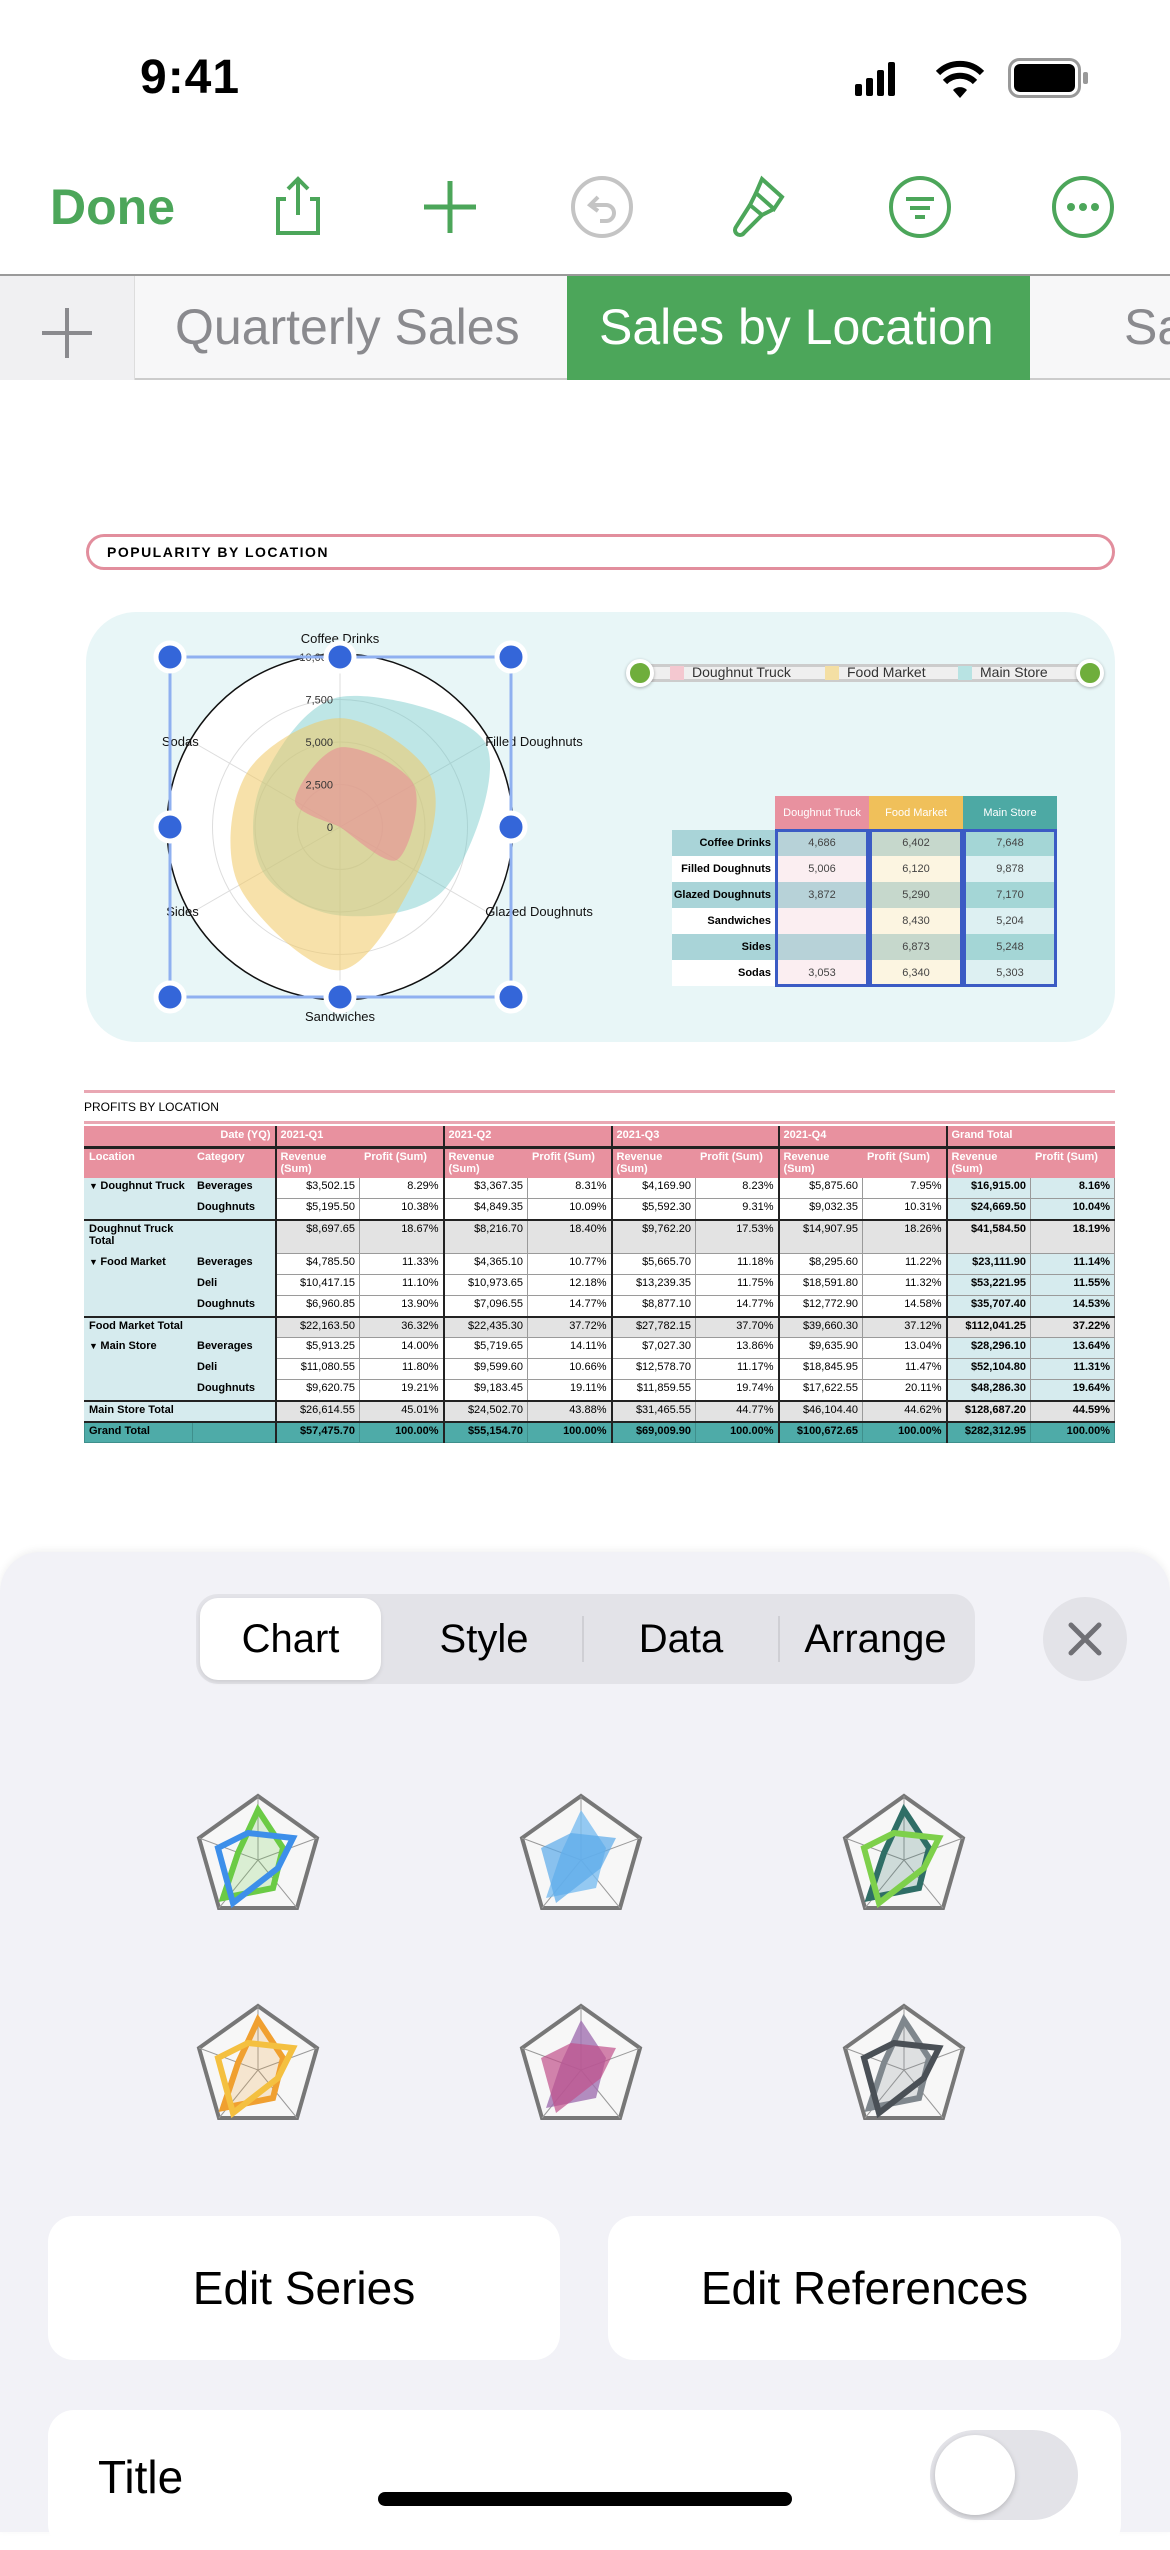  I want to click on profit-cell: 37.72%, so click(569, 1327).